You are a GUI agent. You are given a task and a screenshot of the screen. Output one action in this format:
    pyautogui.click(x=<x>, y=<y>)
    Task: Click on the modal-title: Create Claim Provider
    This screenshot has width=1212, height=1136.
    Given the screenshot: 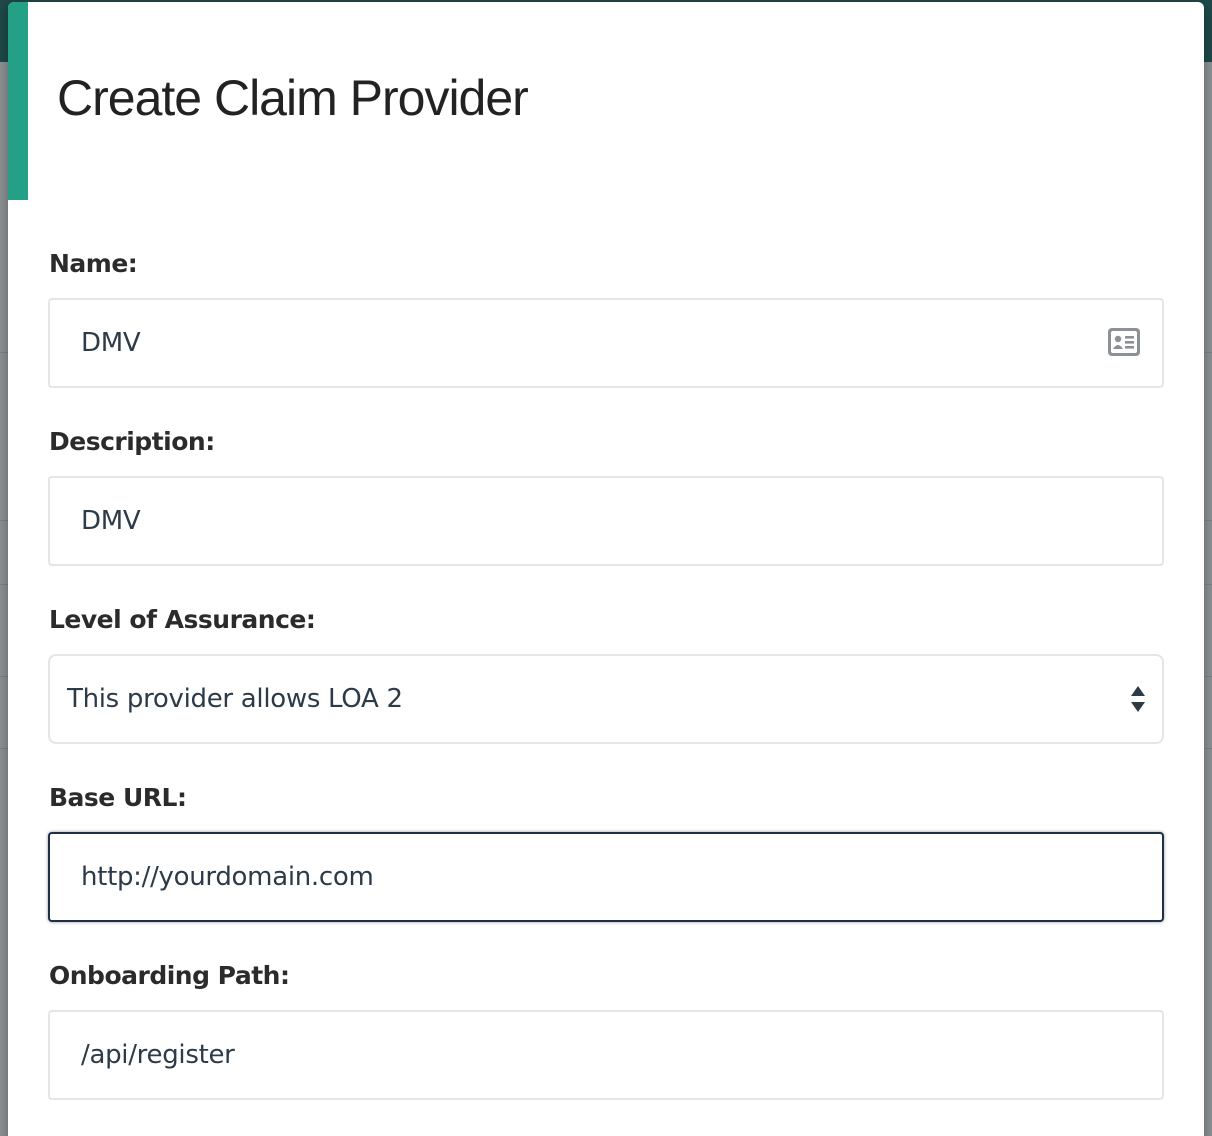 What is the action you would take?
    pyautogui.click(x=293, y=98)
    